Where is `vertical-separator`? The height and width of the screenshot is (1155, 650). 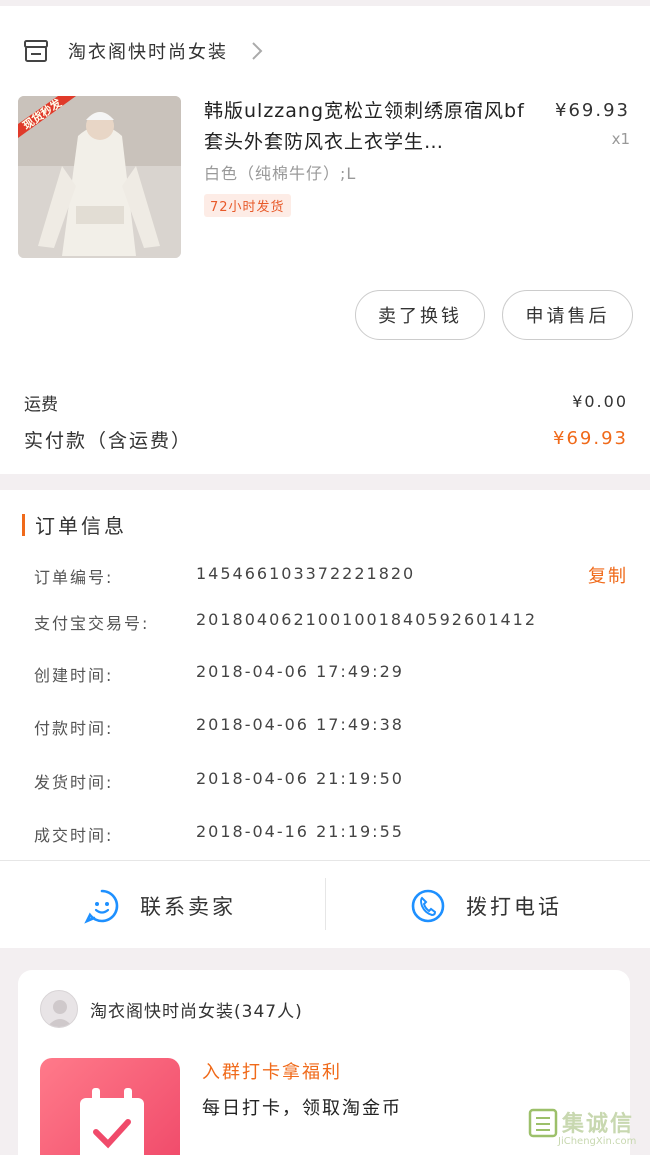
vertical-separator is located at coordinates (325, 904).